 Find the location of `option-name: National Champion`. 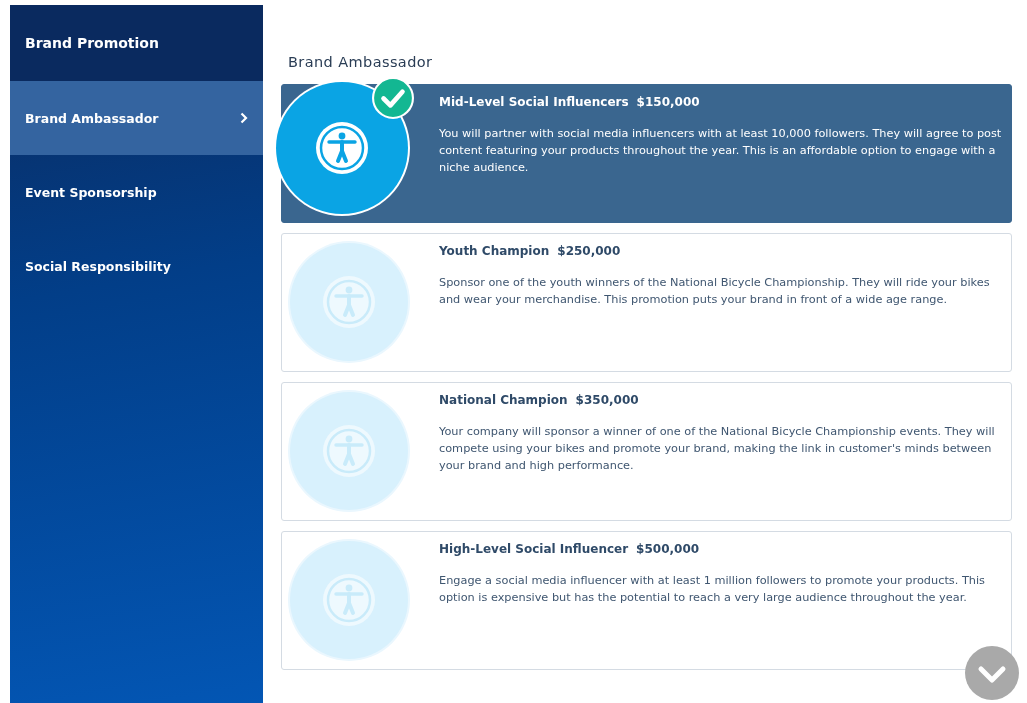

option-name: National Champion is located at coordinates (503, 400).